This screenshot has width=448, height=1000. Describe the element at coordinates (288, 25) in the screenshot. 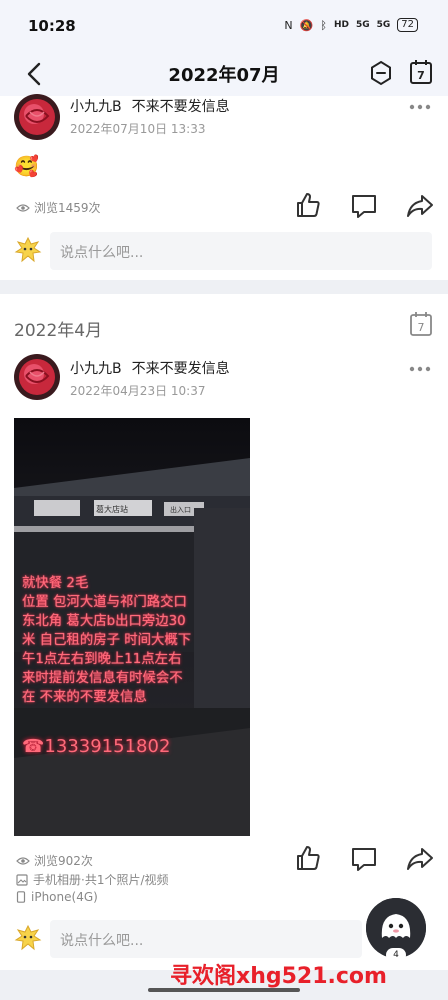

I see `nfc-icon: N` at that location.